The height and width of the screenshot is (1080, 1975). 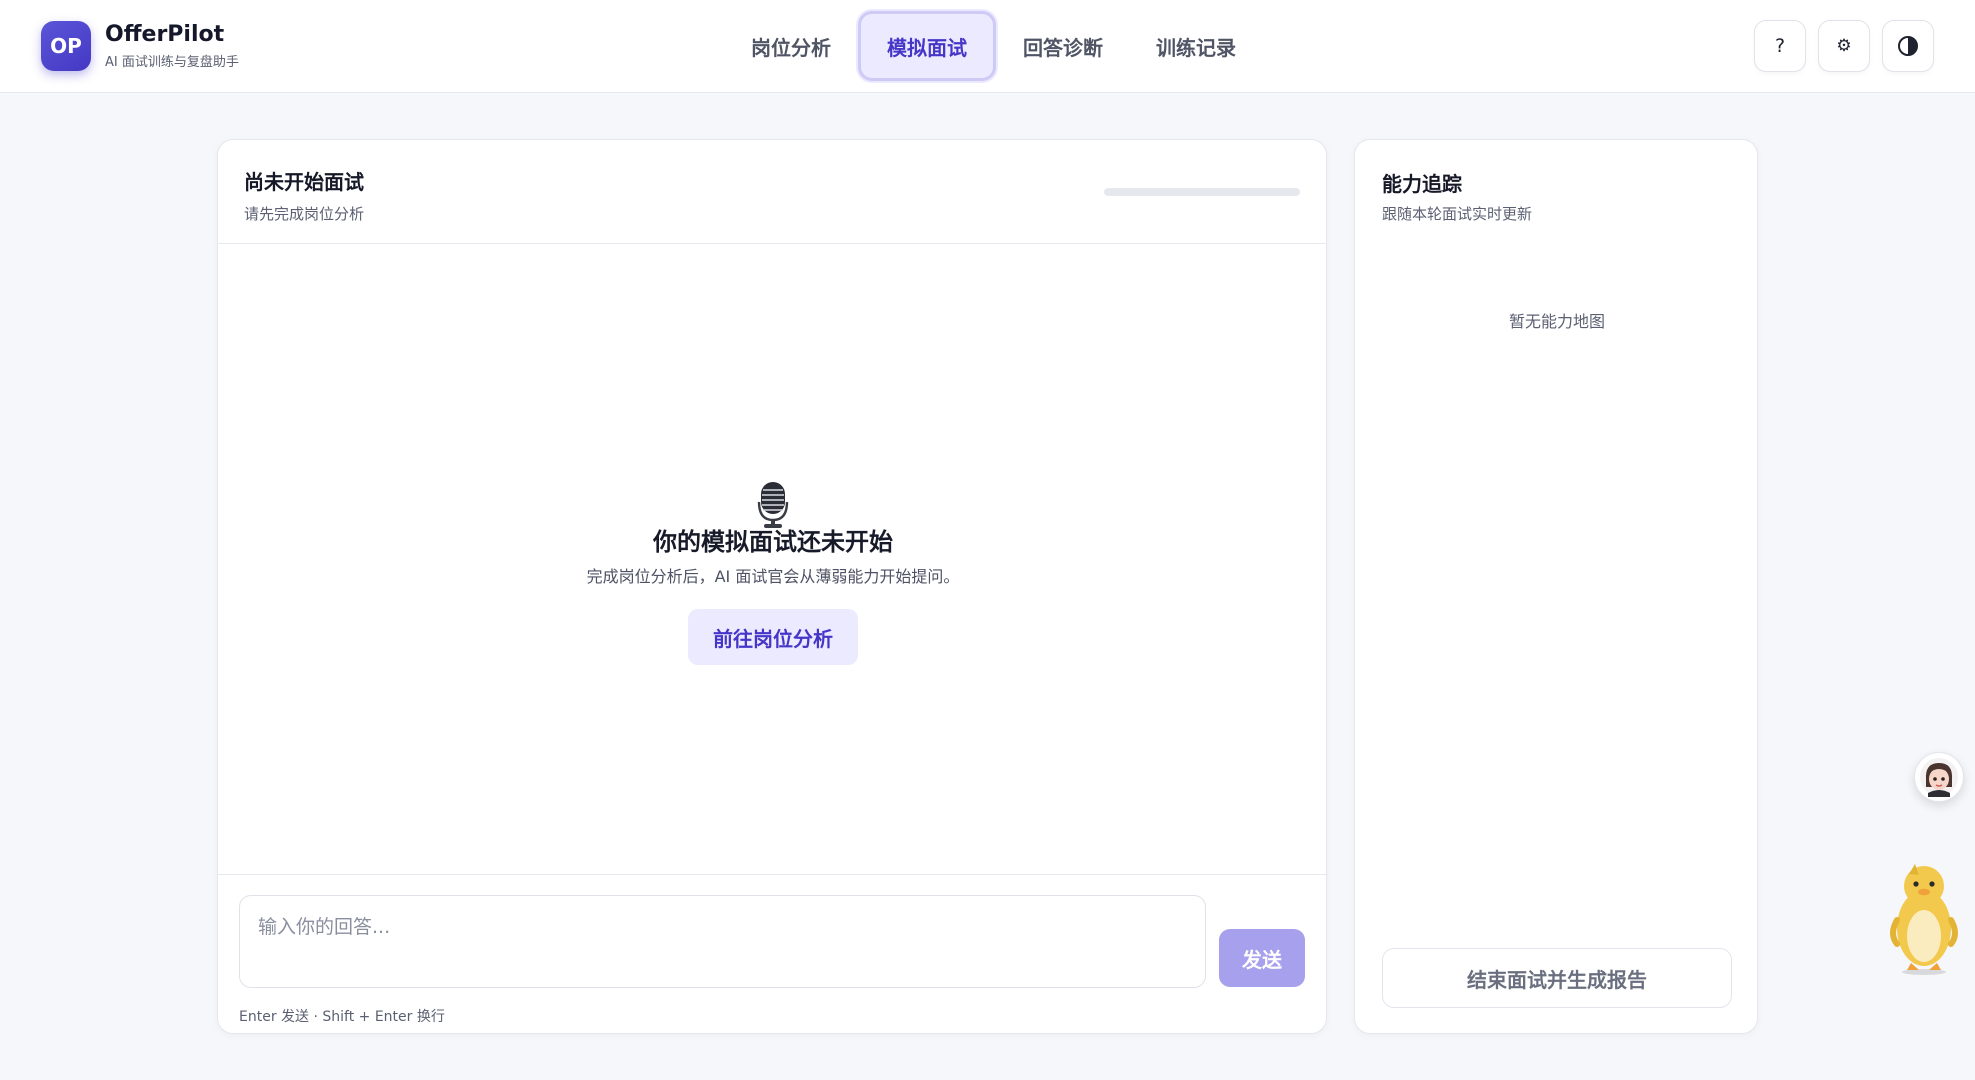 What do you see at coordinates (165, 34) in the screenshot?
I see `app-name: OfferPilot` at bounding box center [165, 34].